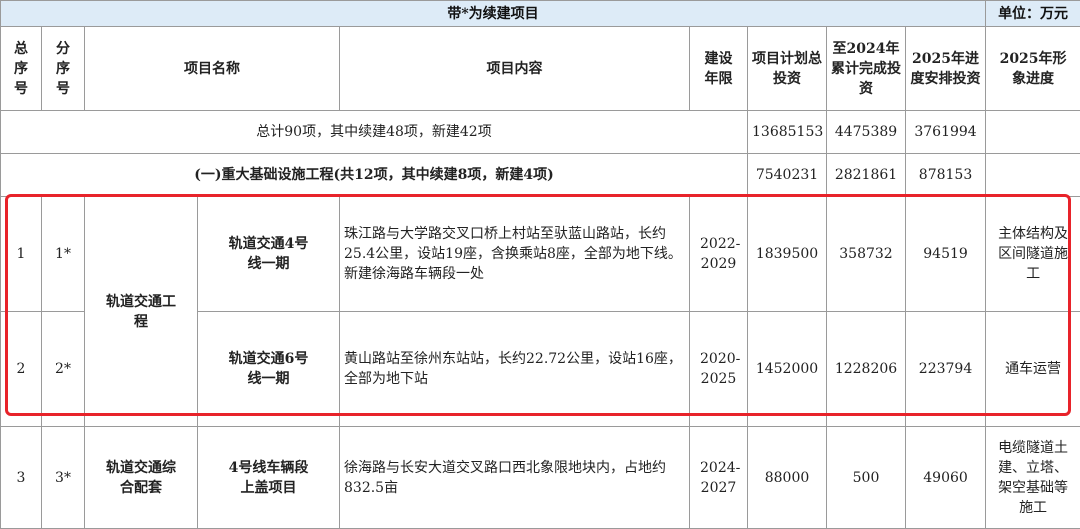  What do you see at coordinates (374, 175) in the screenshot?
I see `section-label: (一)重大基础设施工程(共12项，其中续建8项，新建4项)` at bounding box center [374, 175].